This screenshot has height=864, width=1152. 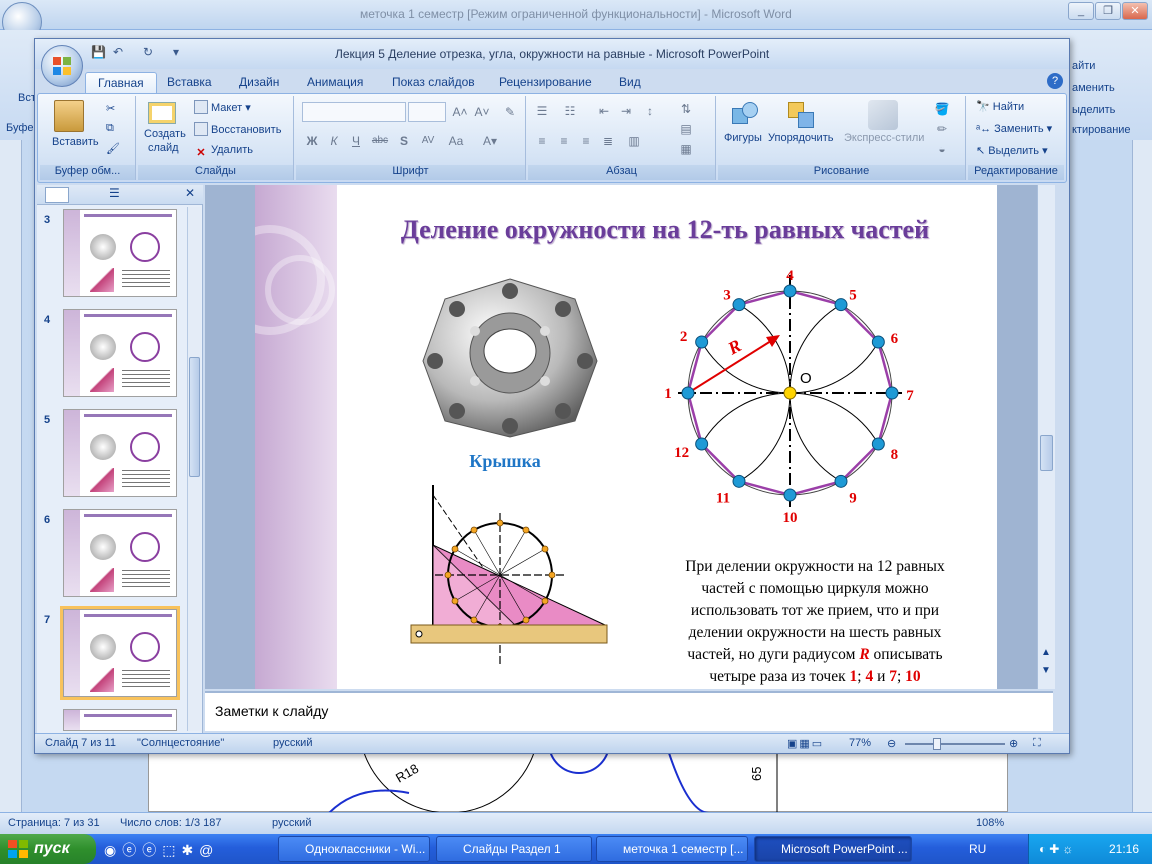 I want to click on slide-thumbnail: 7, so click(x=112, y=653).